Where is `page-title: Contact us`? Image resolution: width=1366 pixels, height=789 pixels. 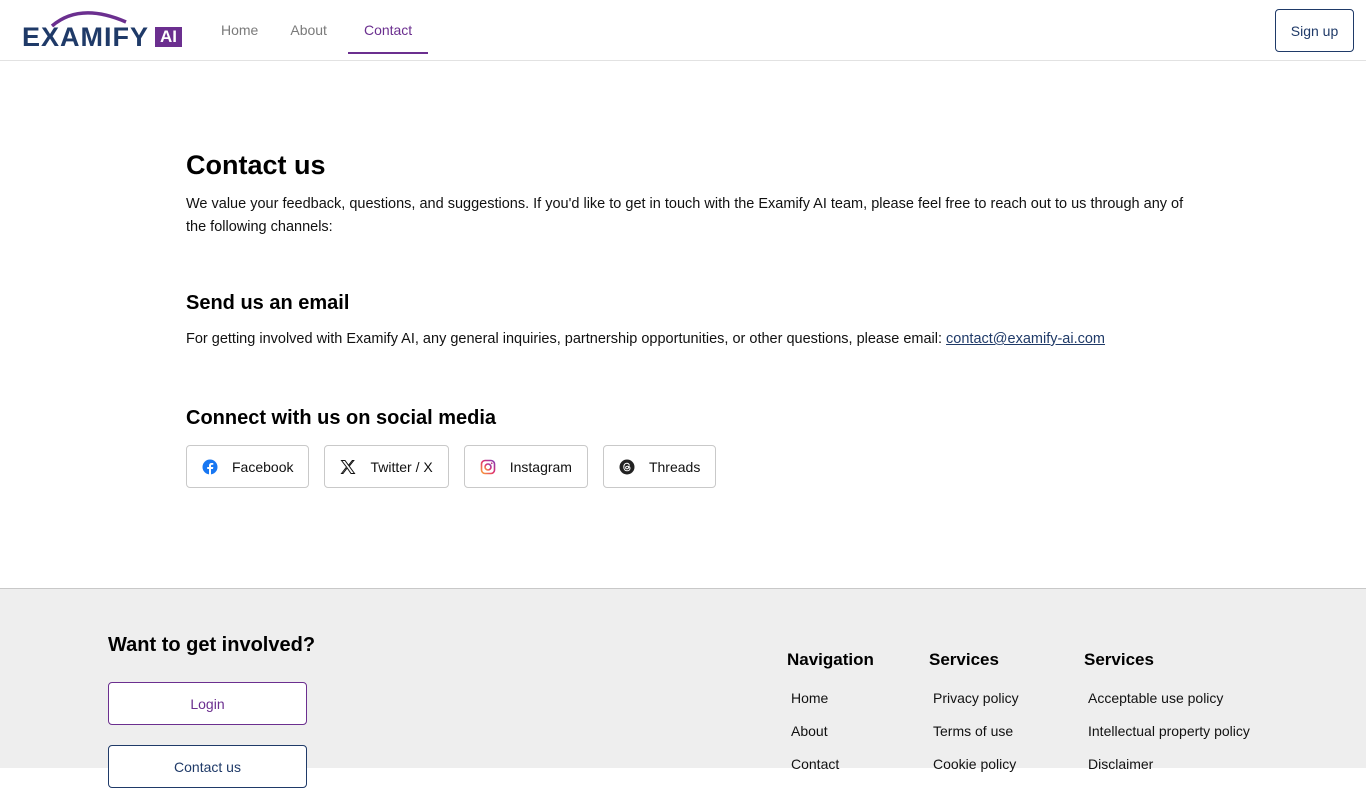
page-title: Contact us is located at coordinates (256, 165).